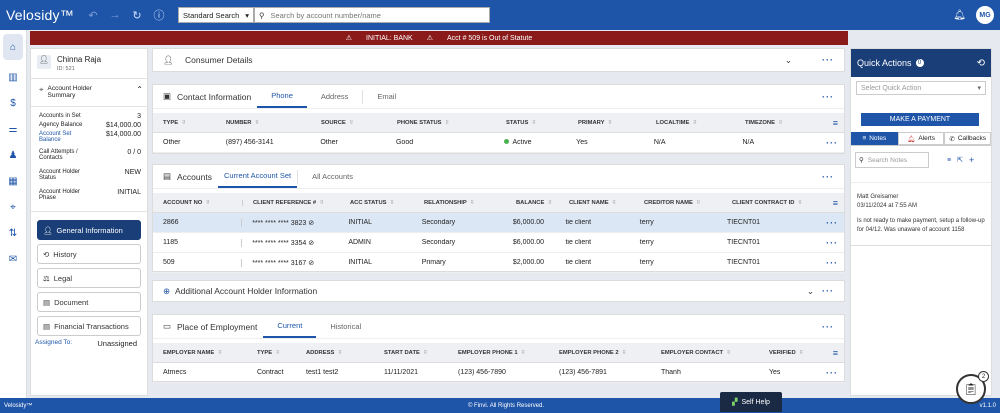 This screenshot has width=1000, height=413. Describe the element at coordinates (349, 123) in the screenshot. I see `column-header: SOURCE ⇳` at that location.